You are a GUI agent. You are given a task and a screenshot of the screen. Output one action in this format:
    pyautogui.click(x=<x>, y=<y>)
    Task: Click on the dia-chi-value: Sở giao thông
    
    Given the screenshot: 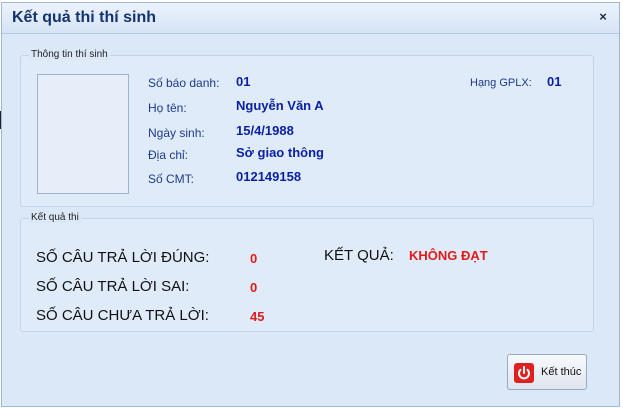 What is the action you would take?
    pyautogui.click(x=280, y=152)
    